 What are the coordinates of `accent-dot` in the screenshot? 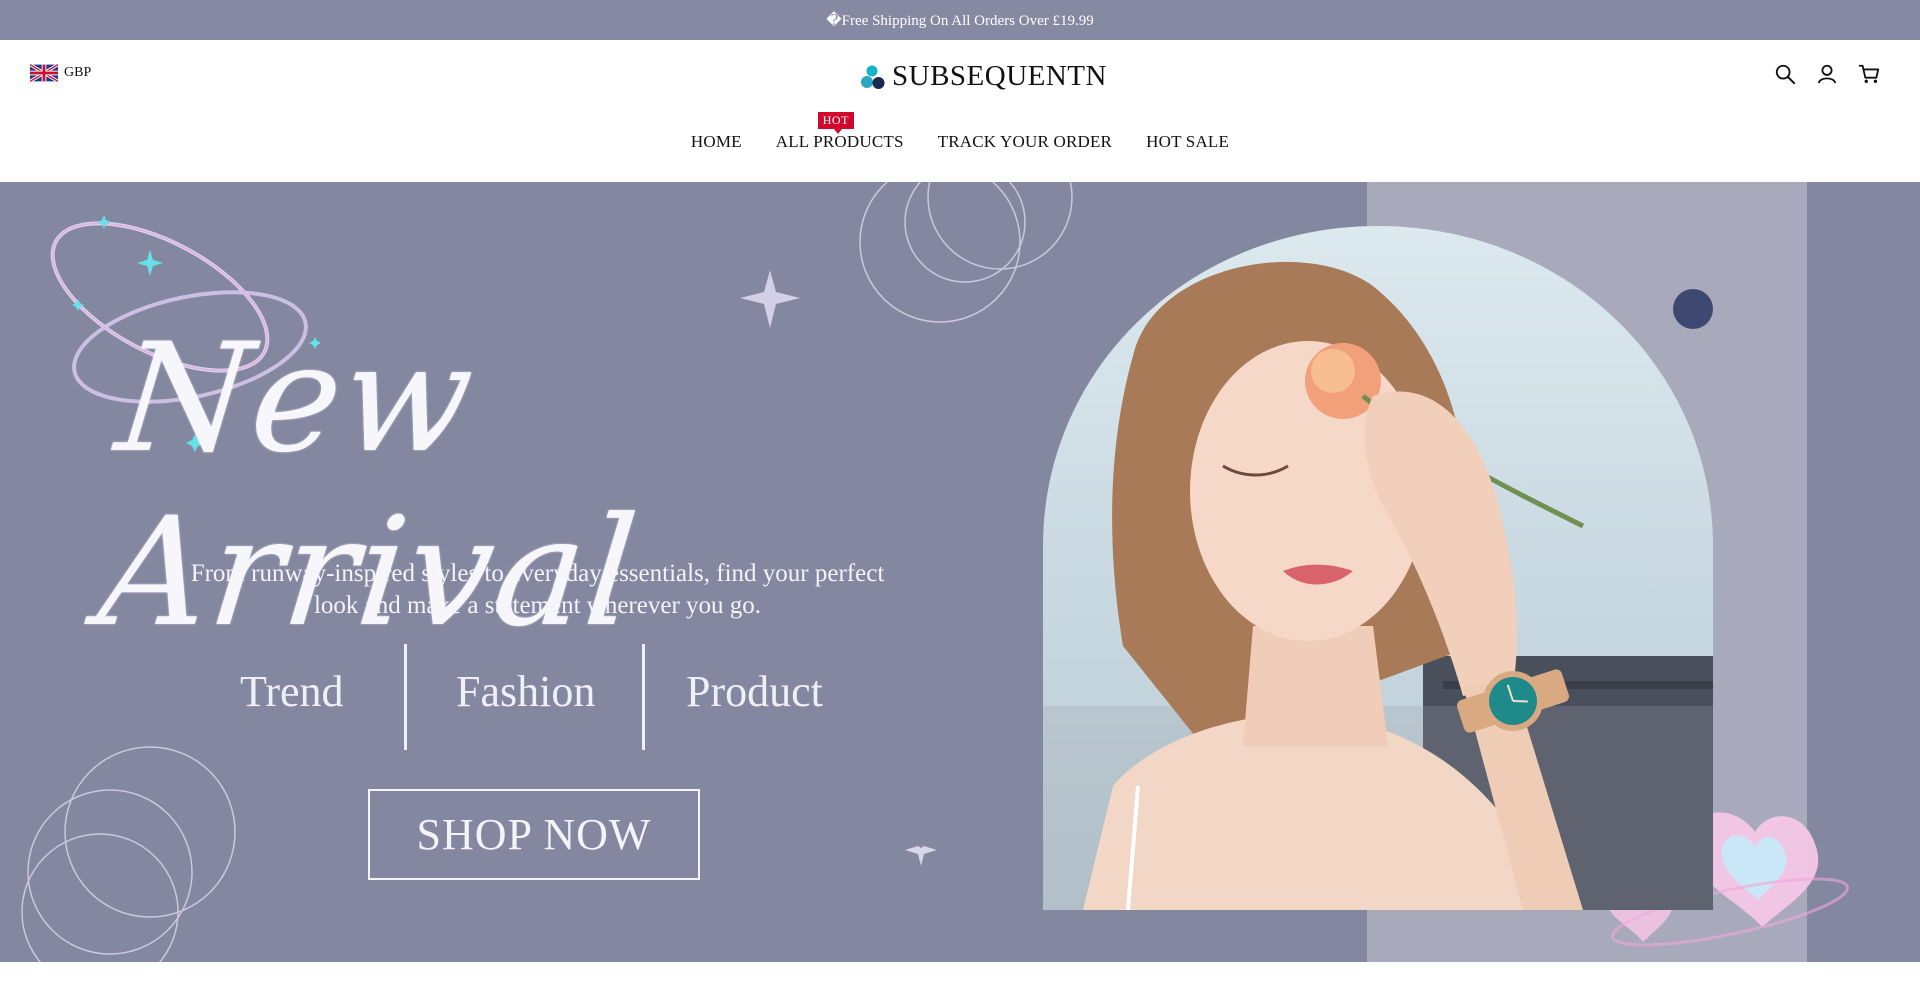 It's located at (1693, 309).